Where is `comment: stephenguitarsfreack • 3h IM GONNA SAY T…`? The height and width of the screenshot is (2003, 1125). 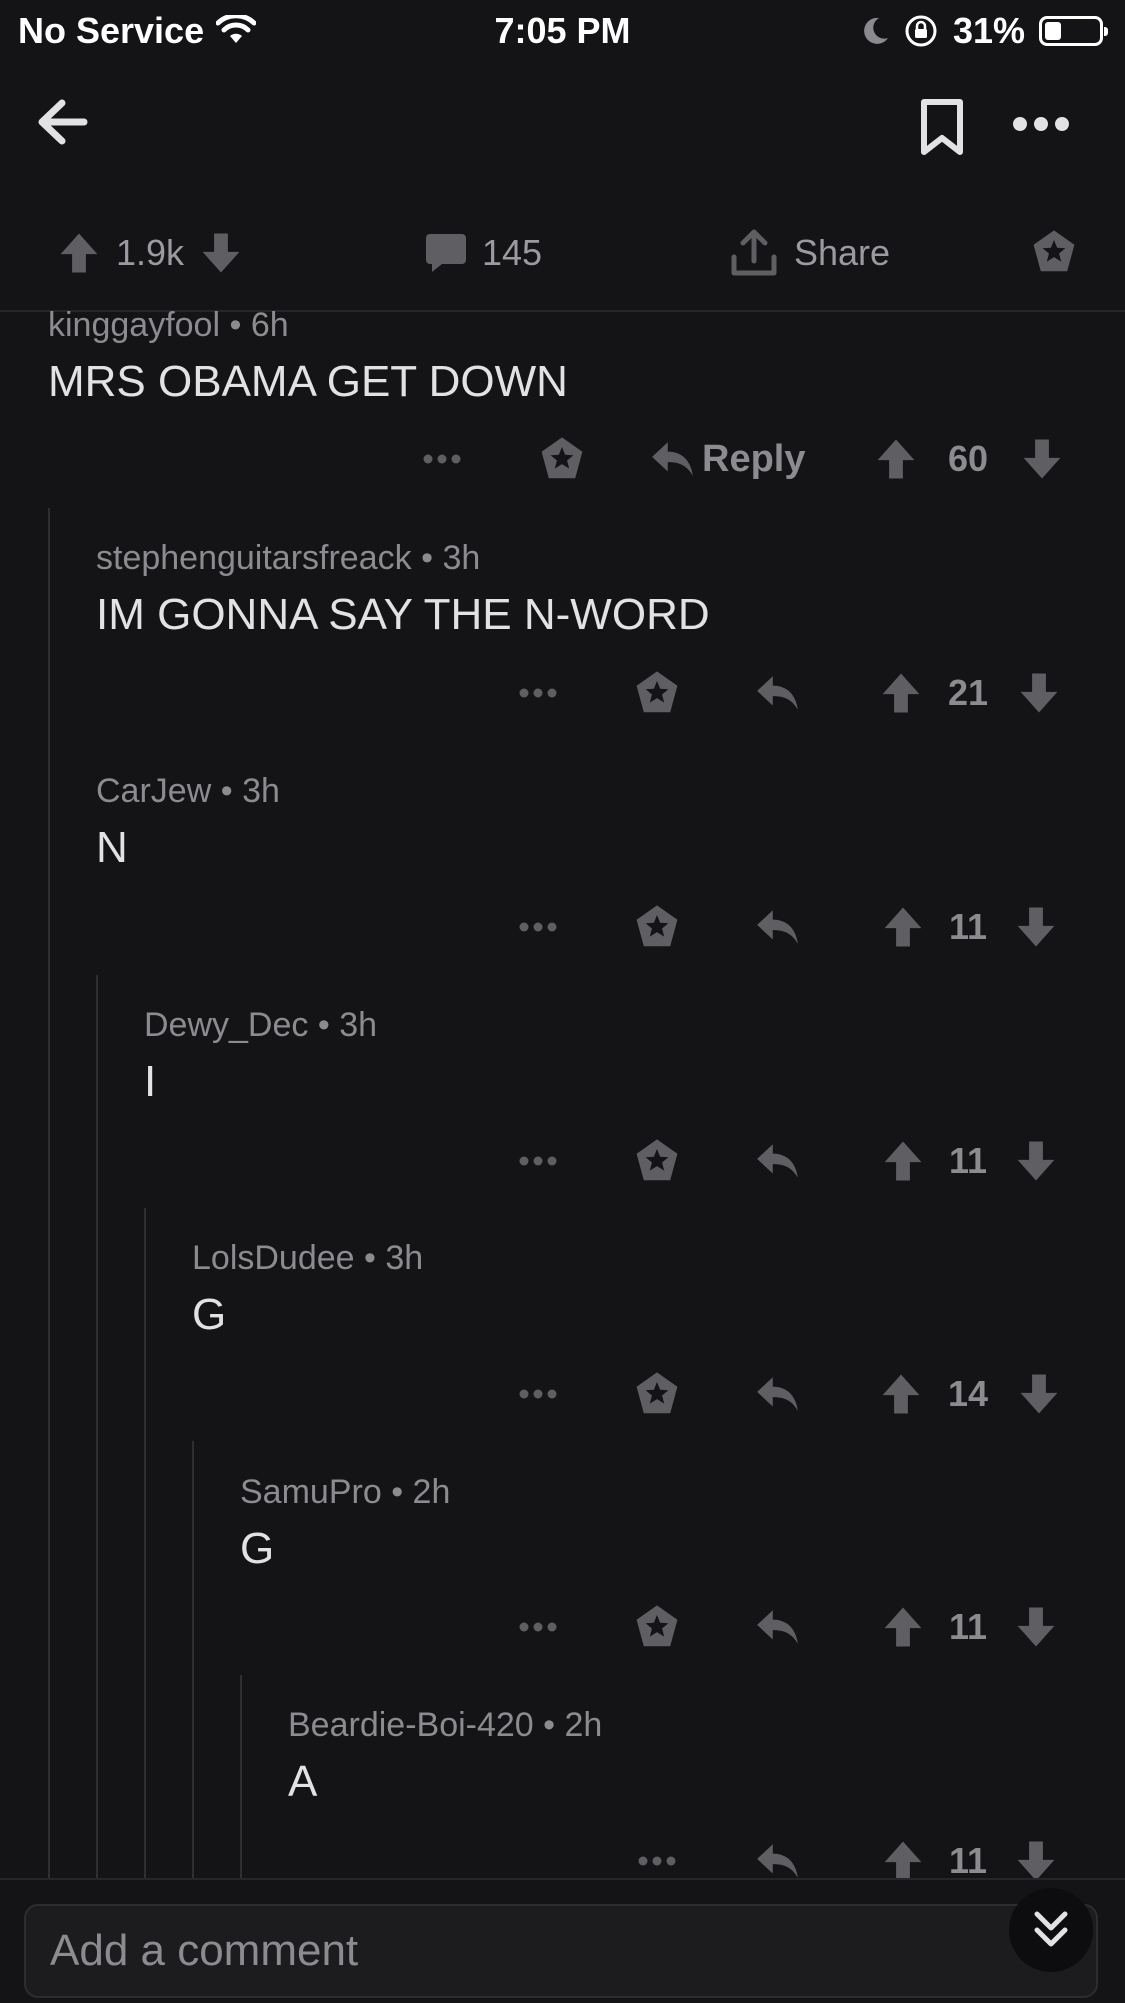 comment: stephenguitarsfreack • 3h IM GONNA SAY T… is located at coordinates (596, 589).